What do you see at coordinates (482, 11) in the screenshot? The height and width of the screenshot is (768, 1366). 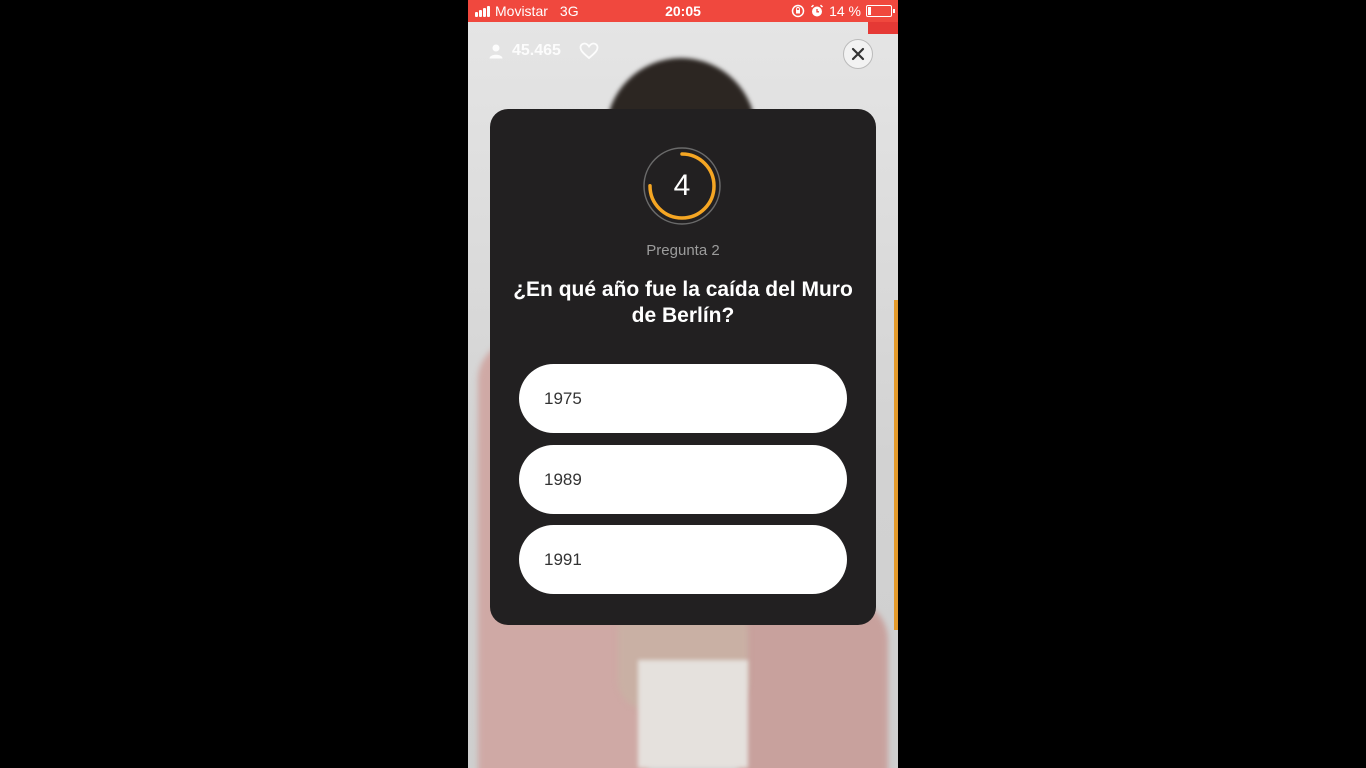 I see `signal-icon` at bounding box center [482, 11].